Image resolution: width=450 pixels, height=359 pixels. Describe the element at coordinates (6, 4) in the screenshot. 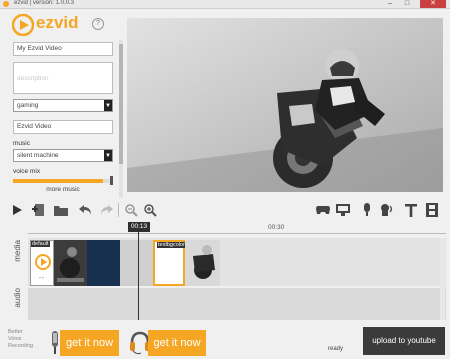

I see `app-icon` at that location.